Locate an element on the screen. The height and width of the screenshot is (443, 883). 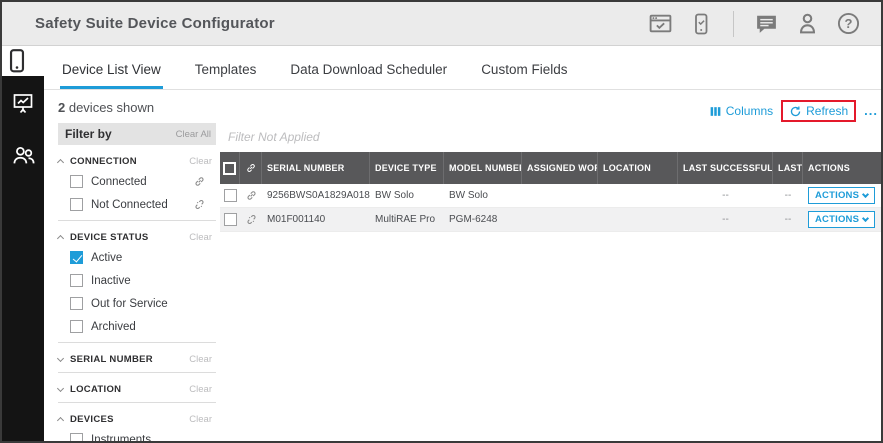
filter-not-applied-note: Filter Not Applied is located at coordinates (274, 137).